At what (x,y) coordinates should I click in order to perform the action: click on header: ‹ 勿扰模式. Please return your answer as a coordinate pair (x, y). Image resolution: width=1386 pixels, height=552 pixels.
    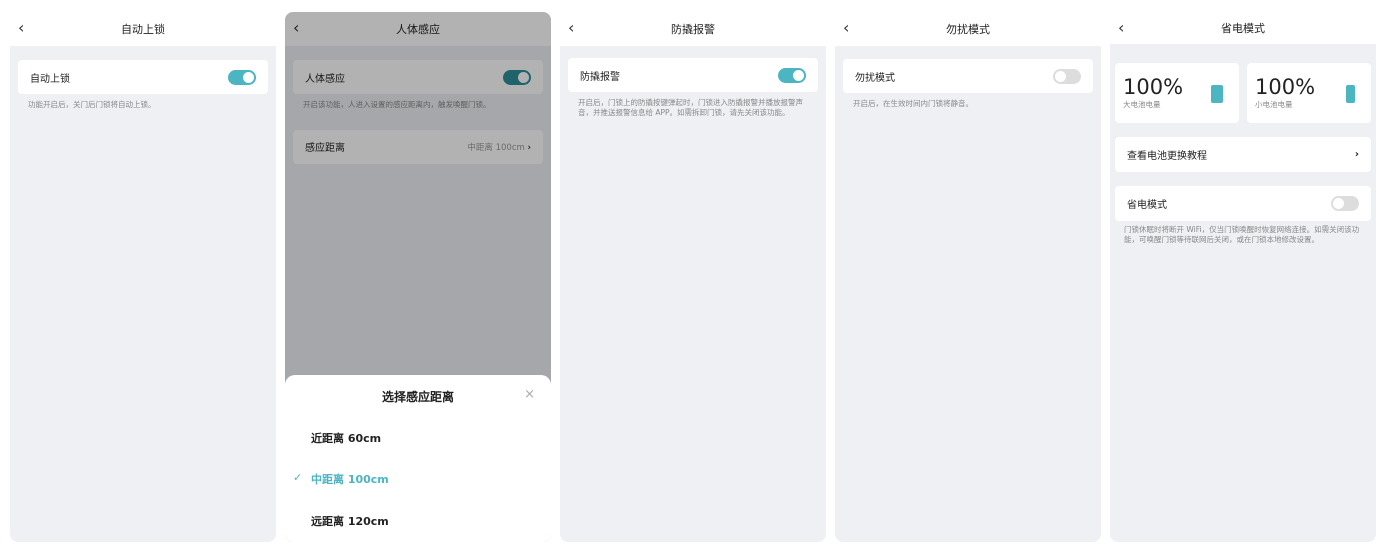
    Looking at the image, I should click on (968, 29).